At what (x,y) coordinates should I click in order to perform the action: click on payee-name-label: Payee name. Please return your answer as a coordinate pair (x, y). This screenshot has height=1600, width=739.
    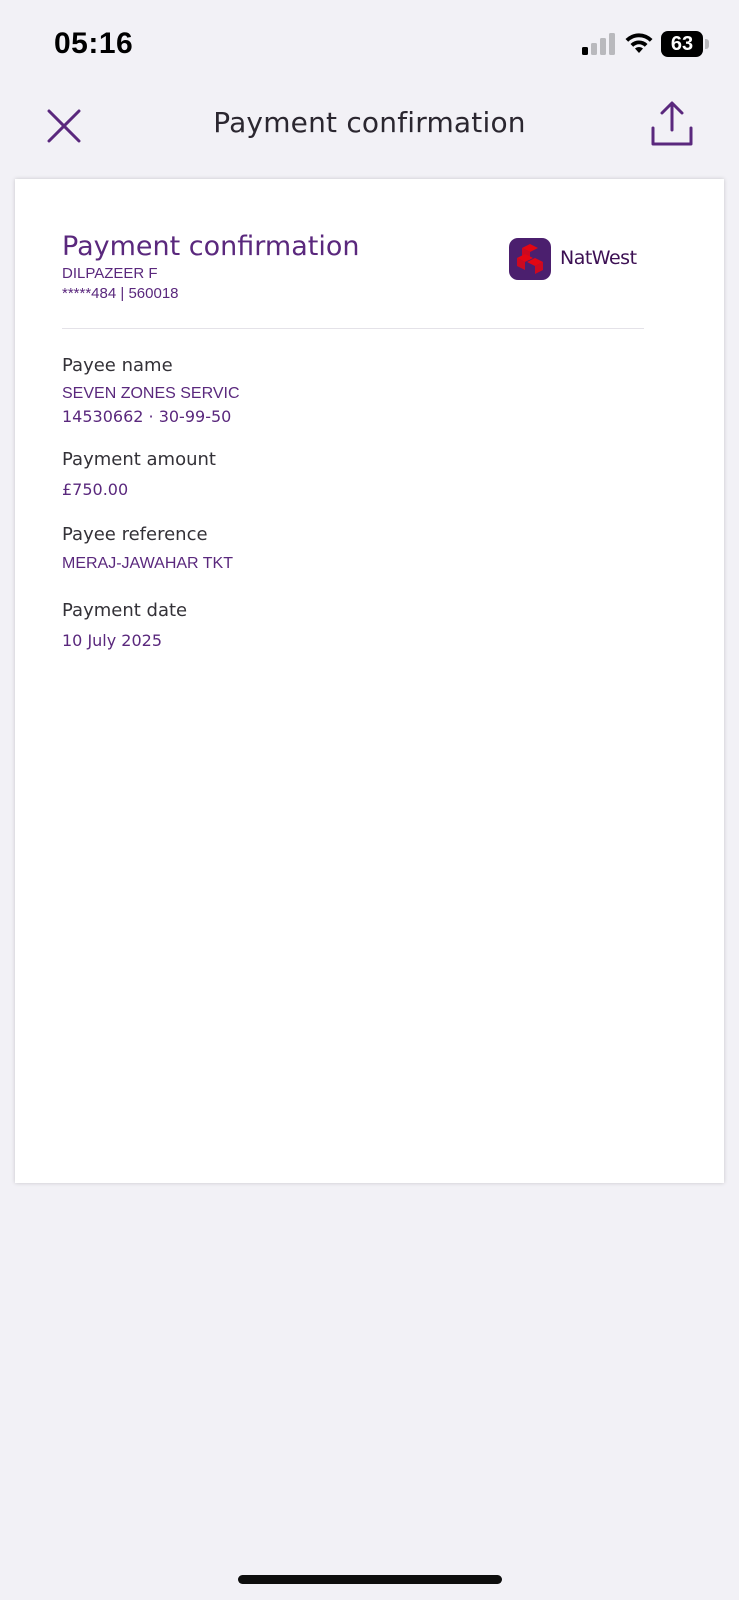
    Looking at the image, I should click on (117, 365).